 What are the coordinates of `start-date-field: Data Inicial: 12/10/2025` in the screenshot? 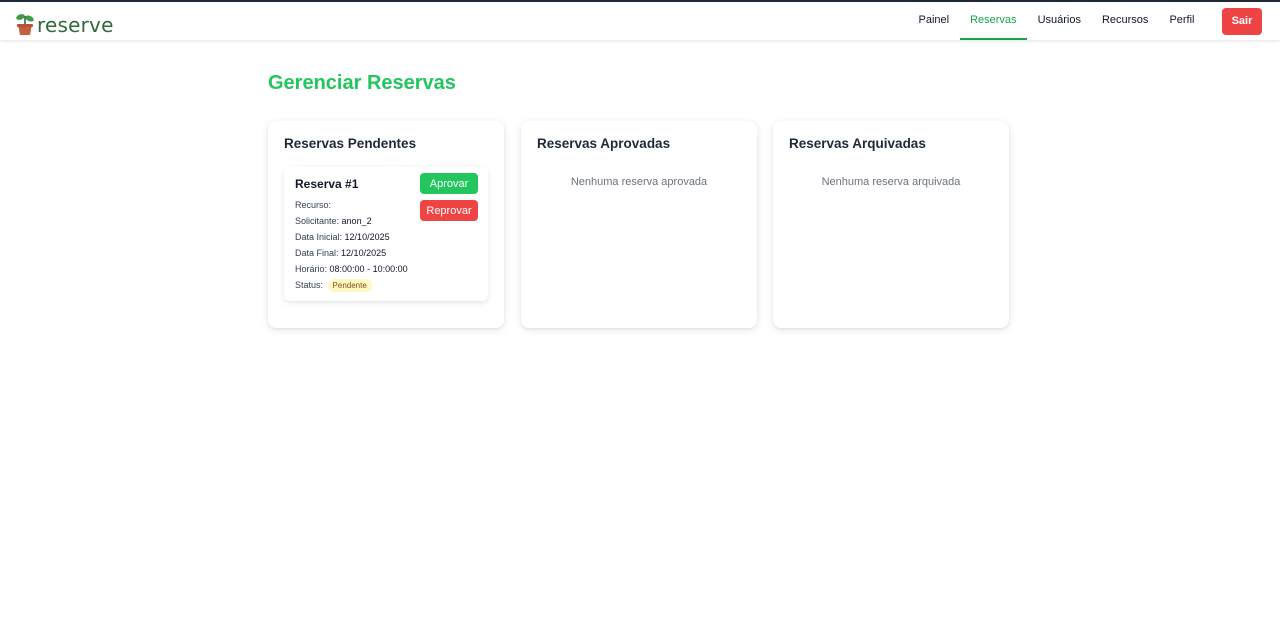 It's located at (342, 237).